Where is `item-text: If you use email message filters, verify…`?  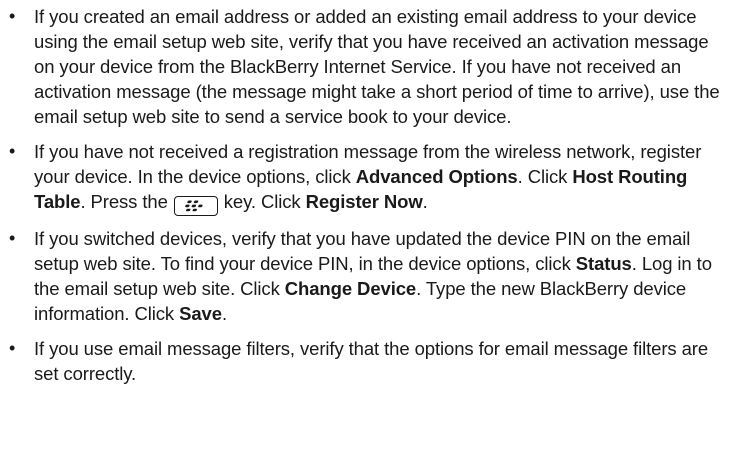
item-text: If you use email message filters, verify… is located at coordinates (371, 361).